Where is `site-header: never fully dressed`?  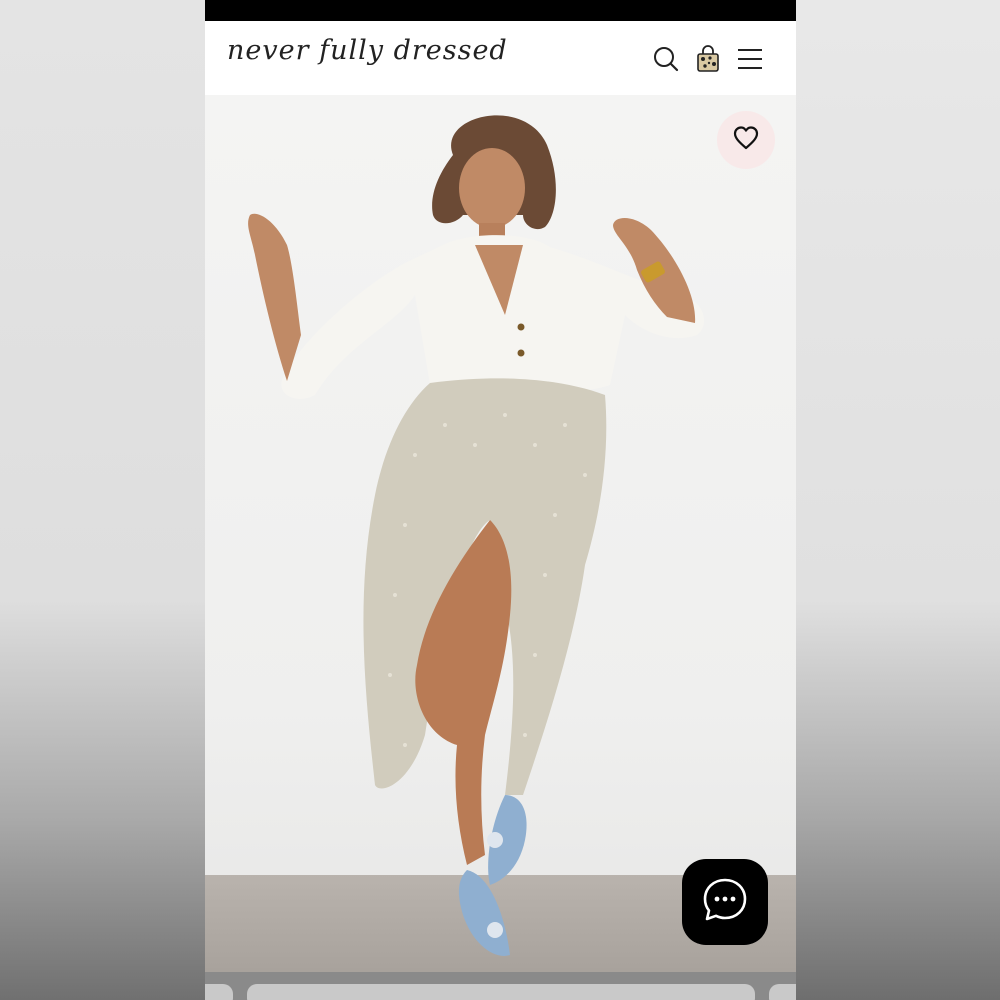
site-header: never fully dressed is located at coordinates (500, 58).